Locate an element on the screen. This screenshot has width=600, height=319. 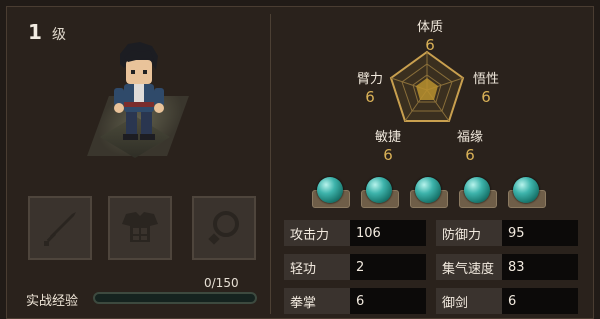
stat-row: 轻功 2 is located at coordinates (355, 267).